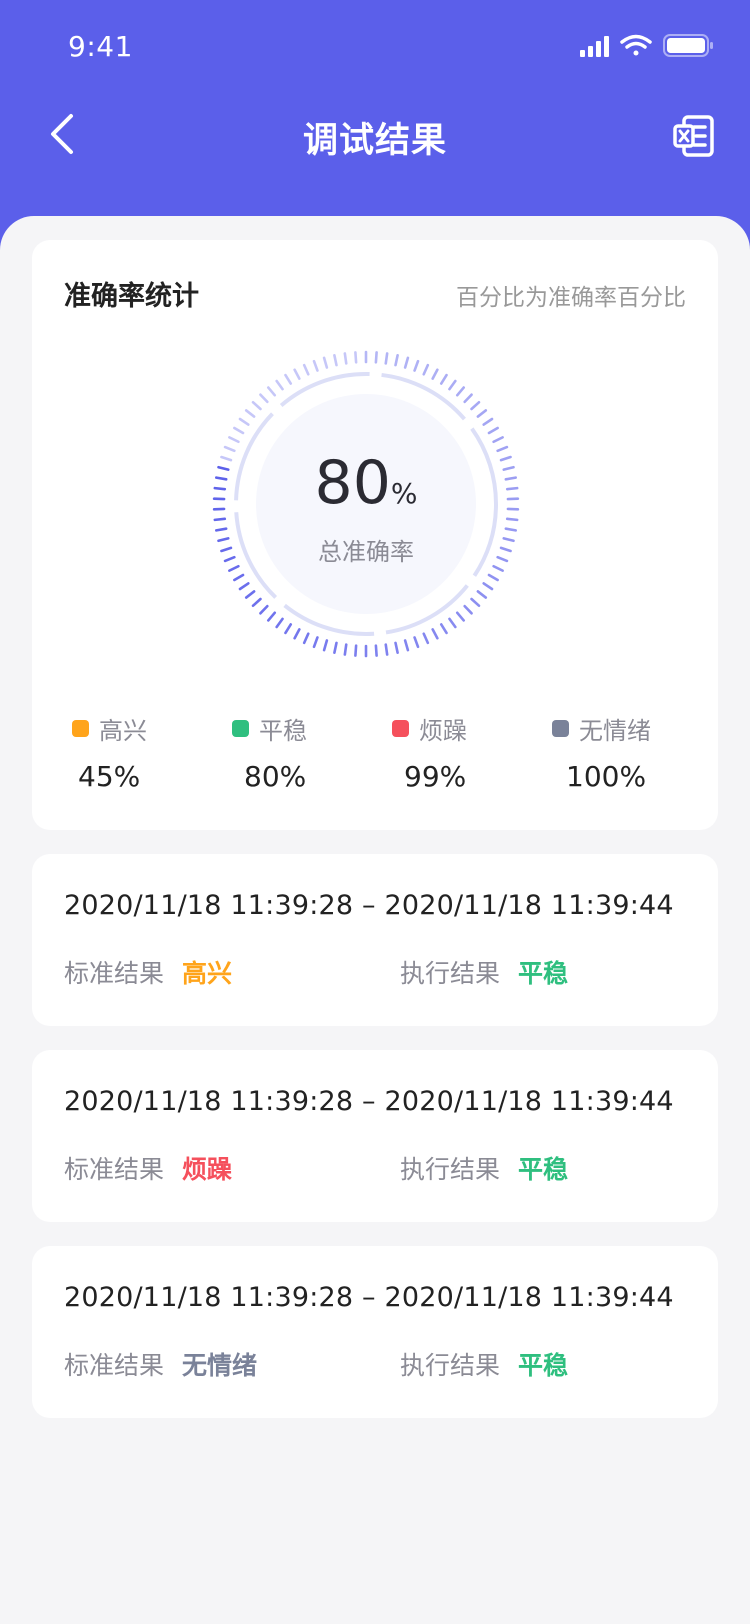 Image resolution: width=750 pixels, height=1624 pixels. Describe the element at coordinates (443, 730) in the screenshot. I see `legend-label: 烦躁` at that location.